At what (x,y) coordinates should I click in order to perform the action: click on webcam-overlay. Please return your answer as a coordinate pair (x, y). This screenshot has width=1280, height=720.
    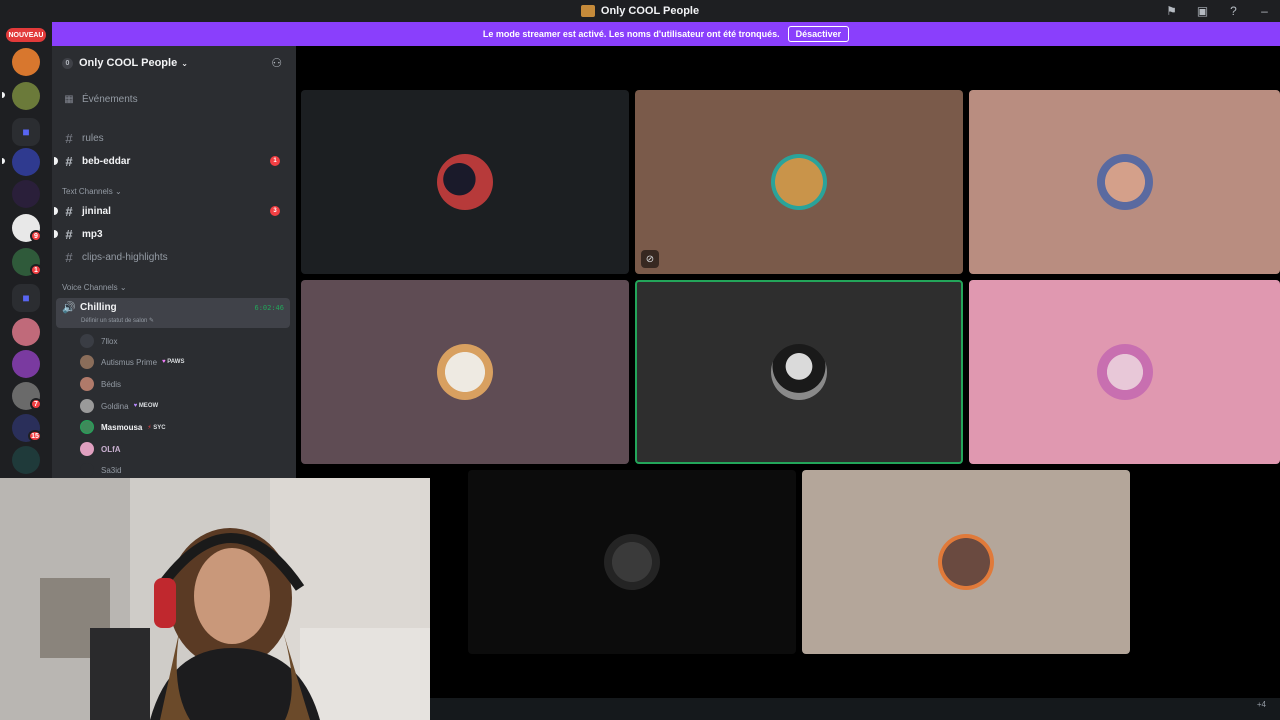
    Looking at the image, I should click on (215, 599).